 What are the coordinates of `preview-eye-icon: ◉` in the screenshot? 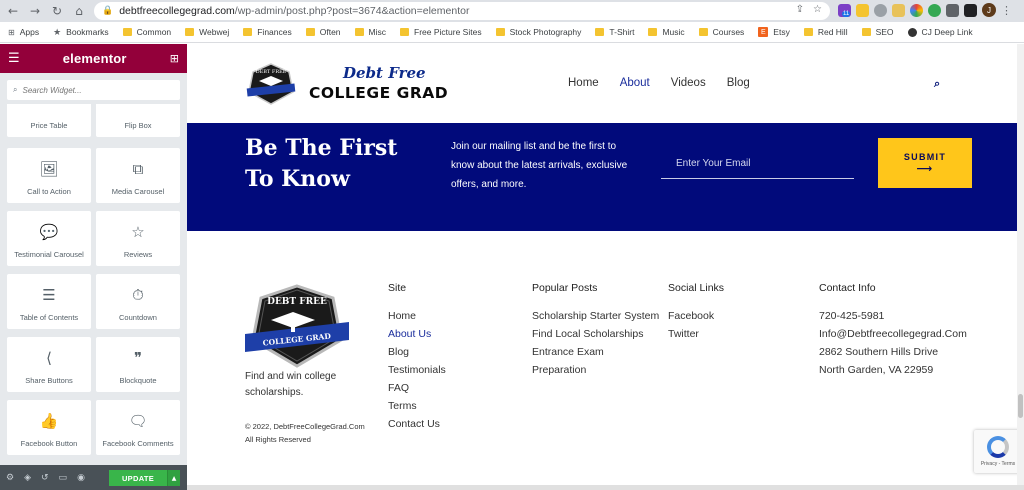 It's located at (81, 478).